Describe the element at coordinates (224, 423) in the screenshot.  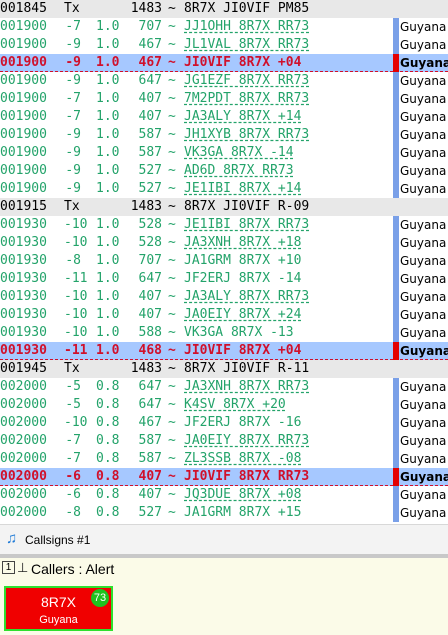
I see `decode-row: 002000 -10 0.8 467 ~ JF2ERJ 8R7X -16 Guyana` at that location.